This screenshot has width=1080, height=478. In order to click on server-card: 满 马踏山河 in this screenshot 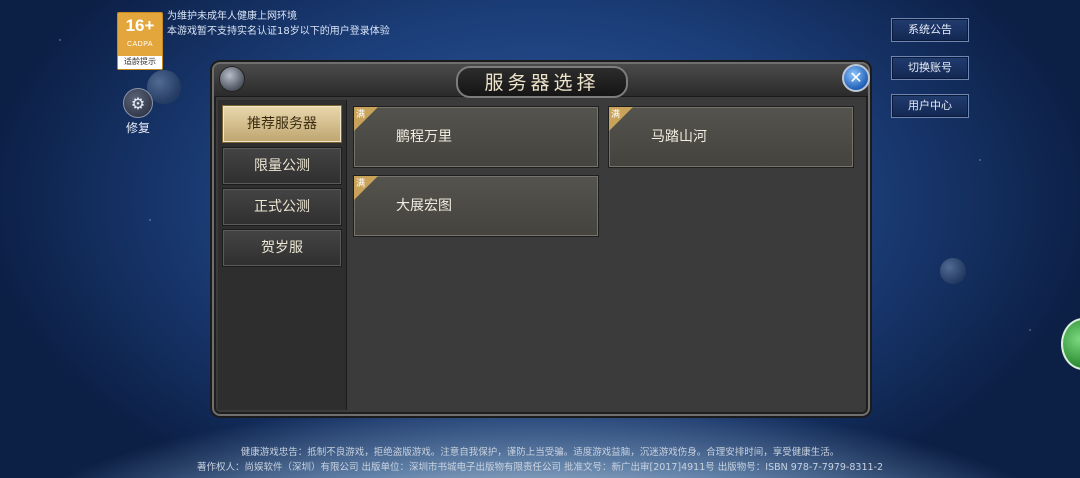, I will do `click(731, 137)`.